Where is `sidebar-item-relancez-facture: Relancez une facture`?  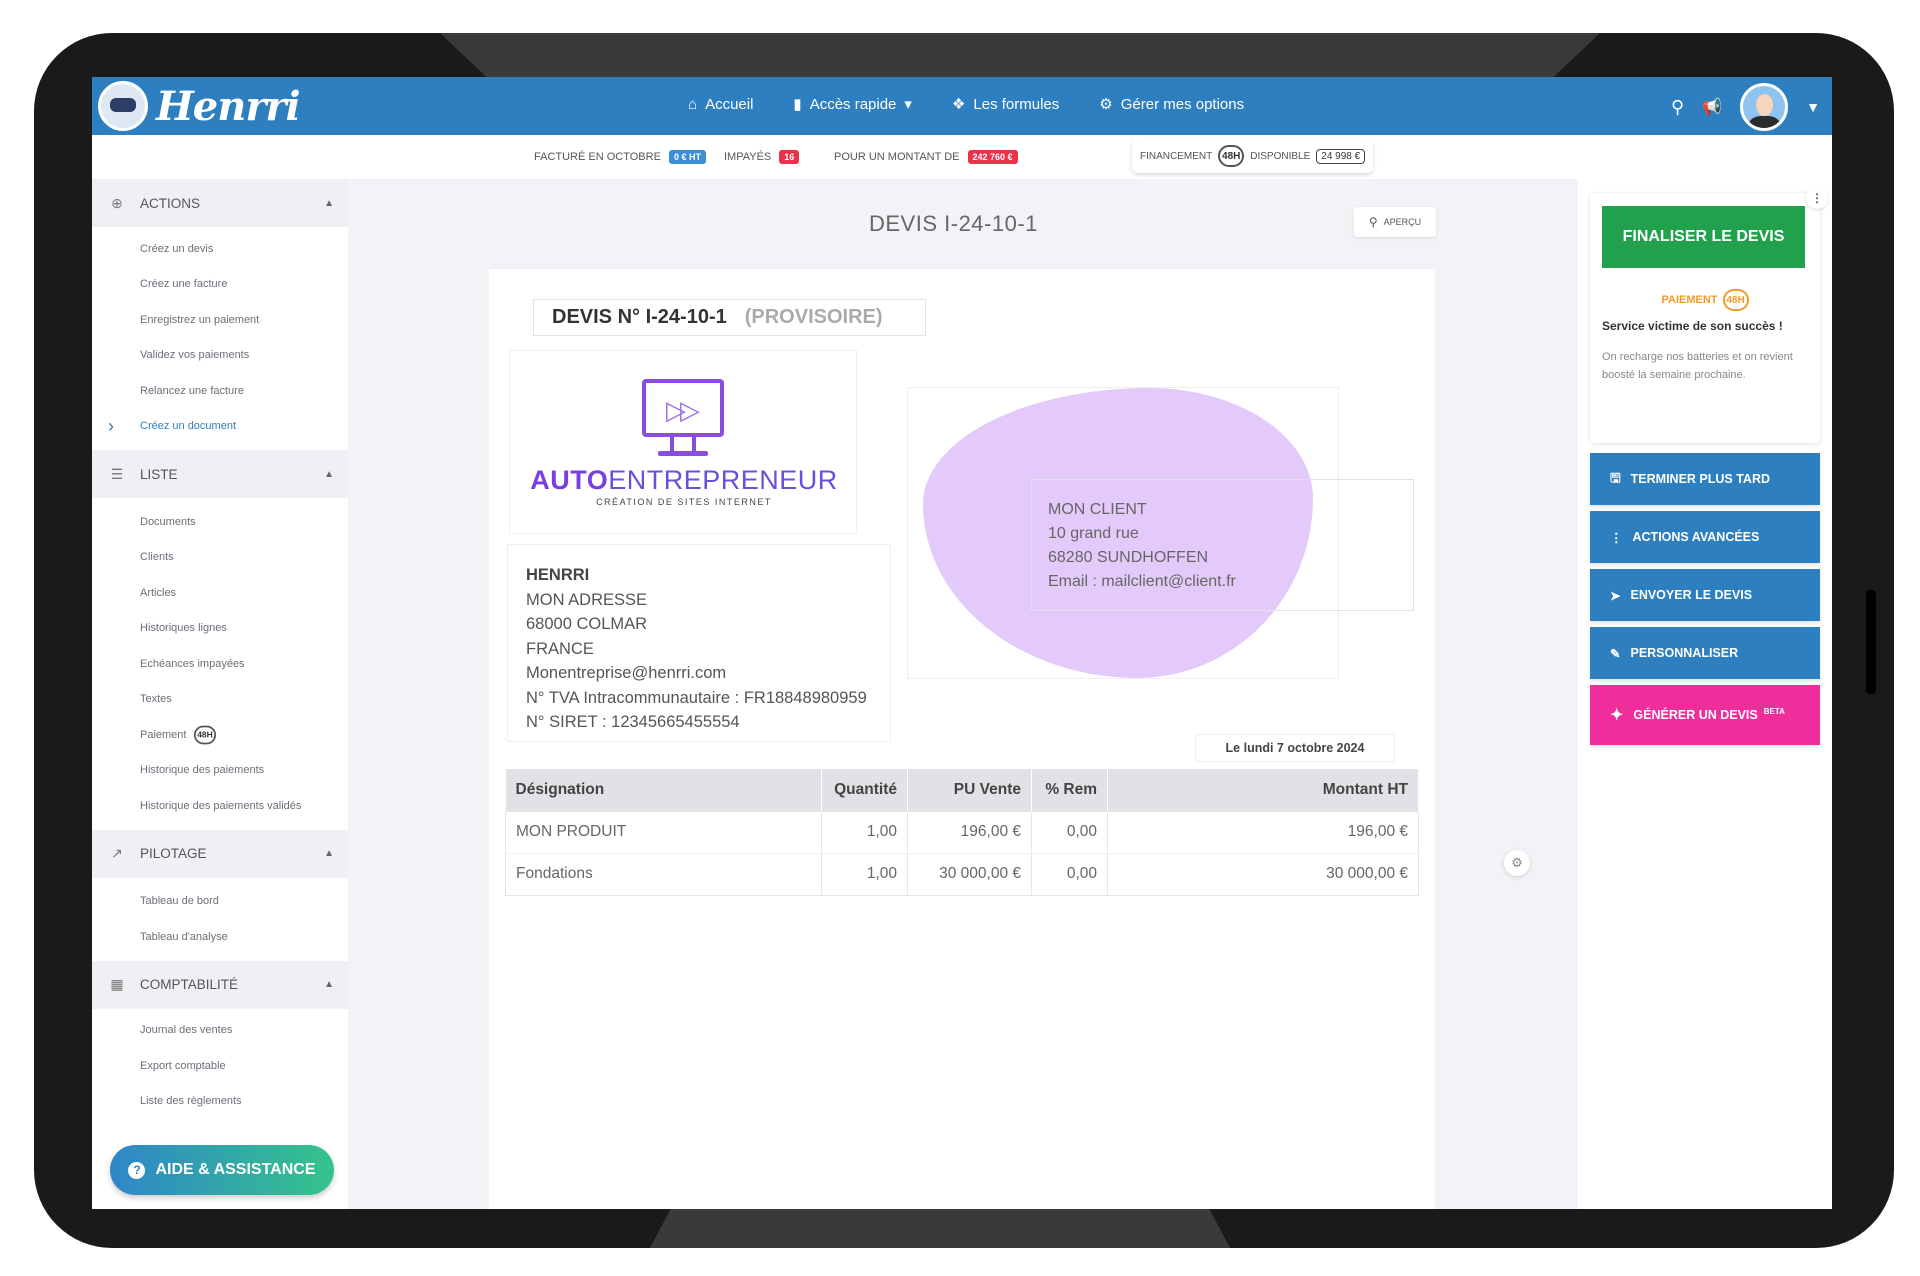 sidebar-item-relancez-facture: Relancez une facture is located at coordinates (220, 391).